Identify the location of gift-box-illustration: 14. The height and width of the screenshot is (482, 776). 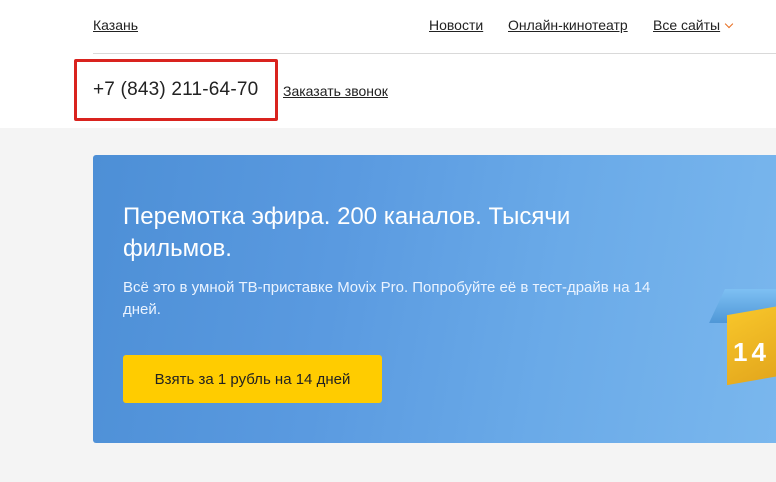
(742, 317).